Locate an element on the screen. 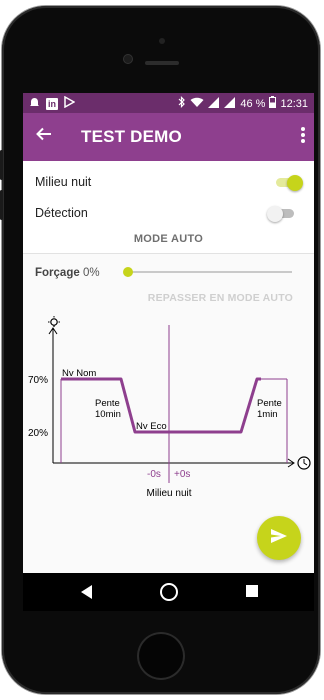  nav-home-icon is located at coordinates (169, 592).